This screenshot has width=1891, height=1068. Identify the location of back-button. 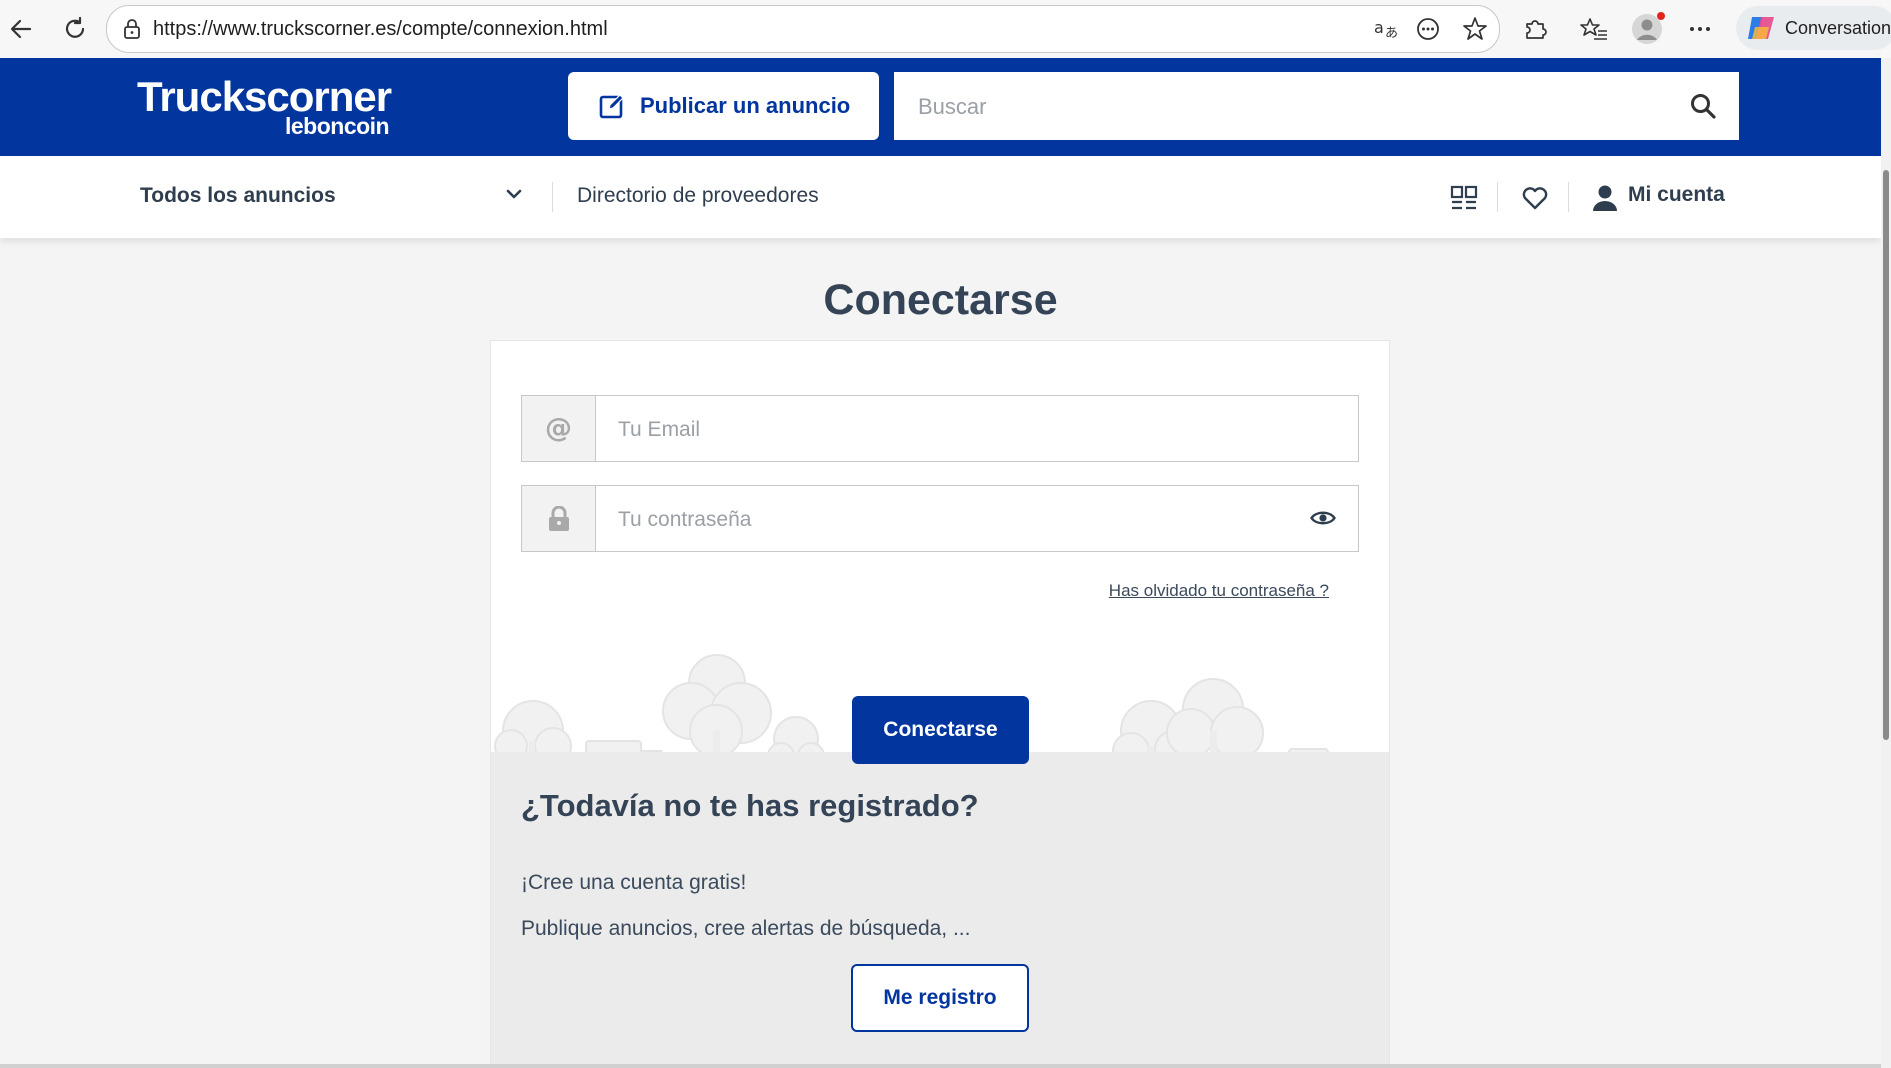
(21, 29).